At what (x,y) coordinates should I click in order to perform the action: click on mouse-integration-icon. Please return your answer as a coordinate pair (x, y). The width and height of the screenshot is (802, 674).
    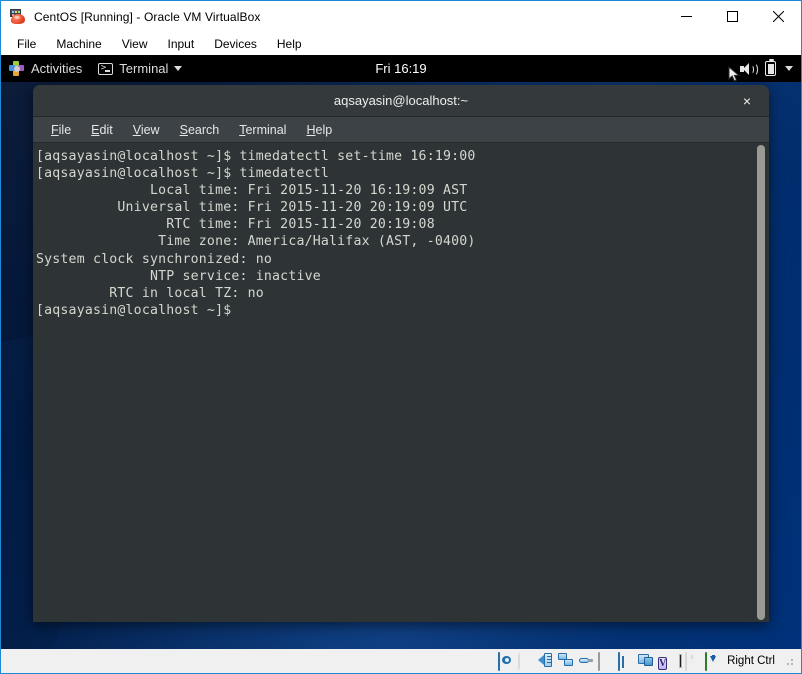
    Looking at the image, I should click on (693, 661).